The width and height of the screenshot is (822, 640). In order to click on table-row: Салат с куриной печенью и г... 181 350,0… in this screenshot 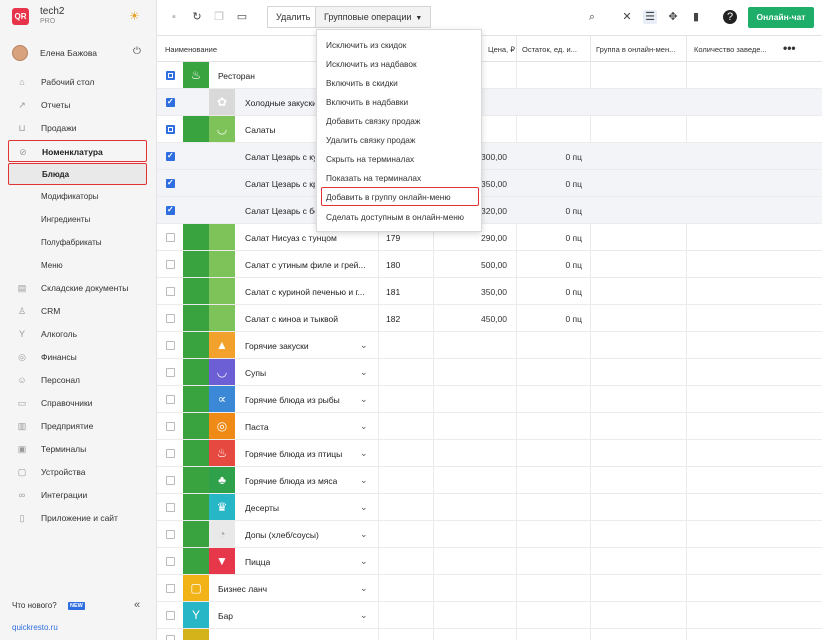, I will do `click(489, 291)`.